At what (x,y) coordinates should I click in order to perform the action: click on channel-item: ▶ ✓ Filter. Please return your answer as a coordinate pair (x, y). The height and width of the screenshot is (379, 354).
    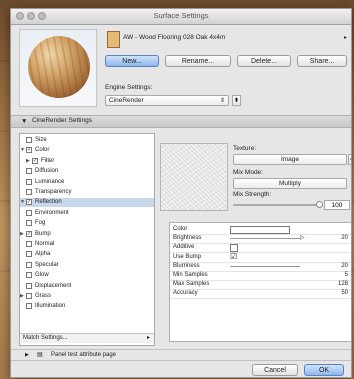
    Looking at the image, I should click on (87, 161).